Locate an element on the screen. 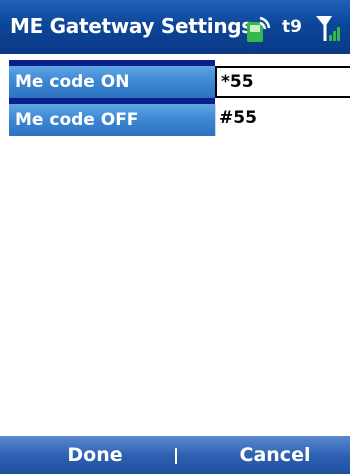 This screenshot has width=350, height=474. title-bar: ME Gatetway Settings t9 is located at coordinates (175, 27).